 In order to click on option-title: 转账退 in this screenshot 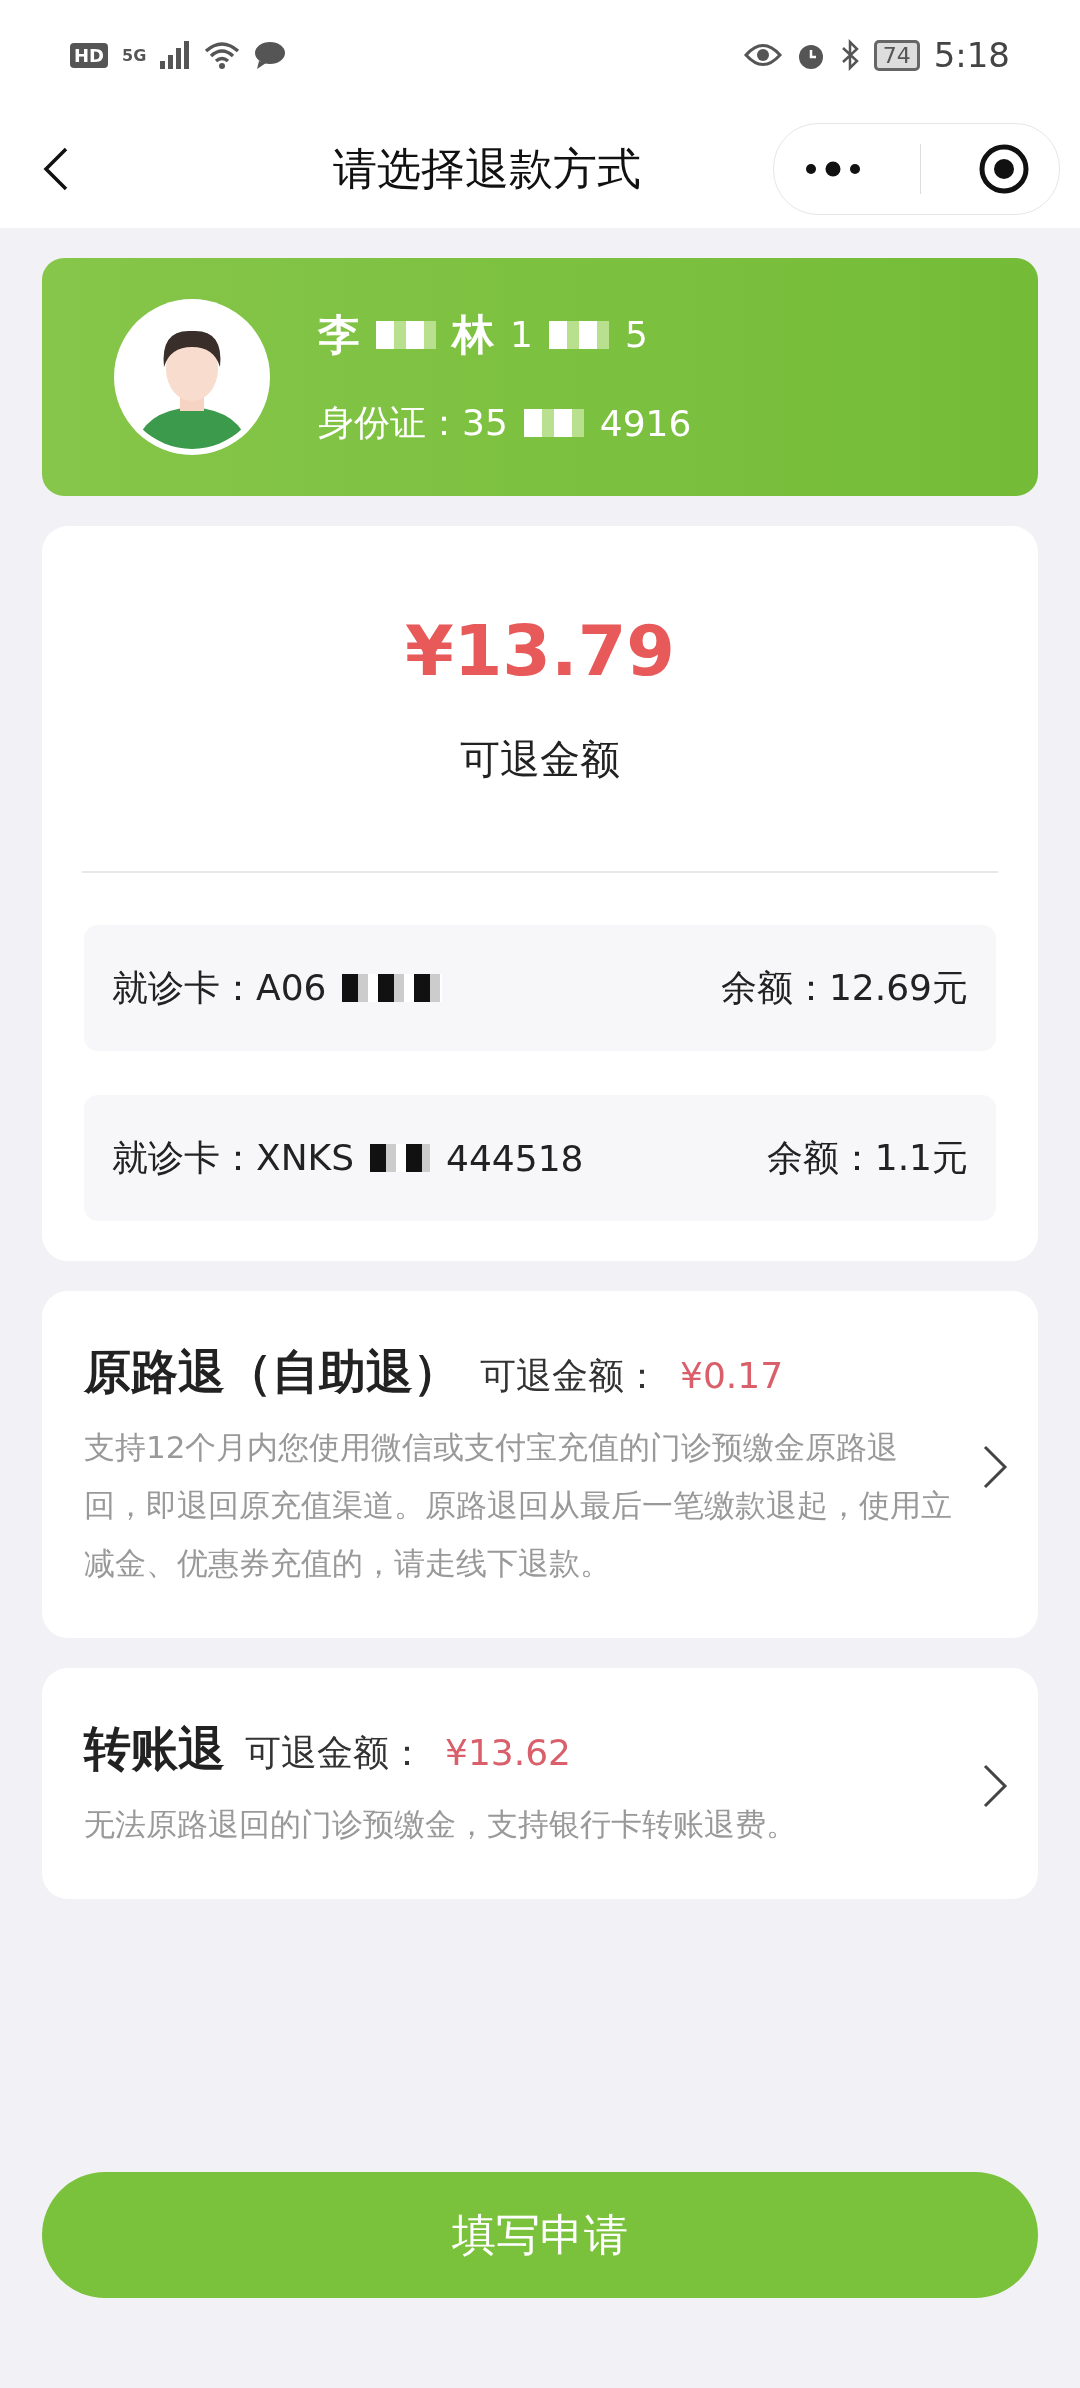, I will do `click(154, 1749)`.